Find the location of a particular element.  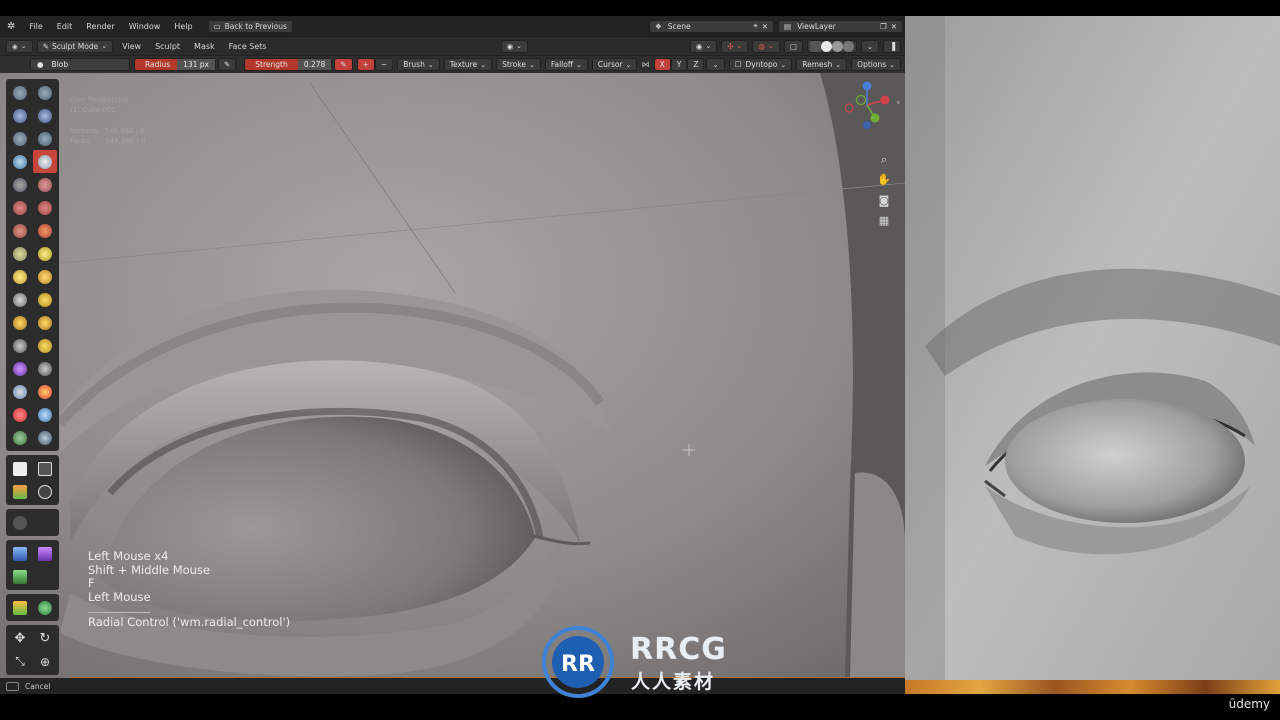

cloth-brush-tool is located at coordinates (20, 368).